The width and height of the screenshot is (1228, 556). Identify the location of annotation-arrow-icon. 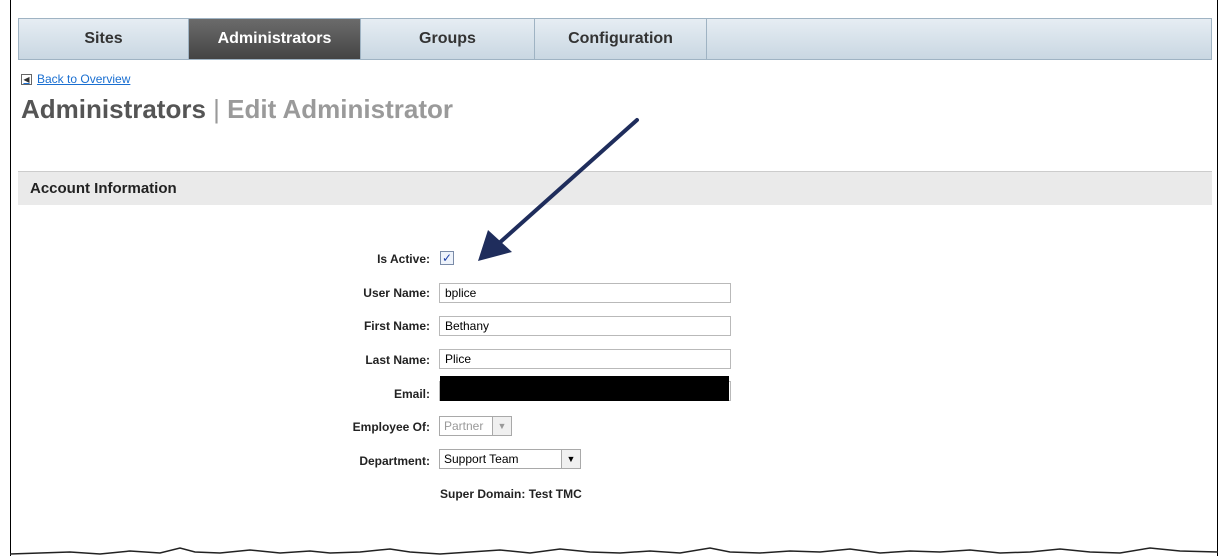
(558, 189).